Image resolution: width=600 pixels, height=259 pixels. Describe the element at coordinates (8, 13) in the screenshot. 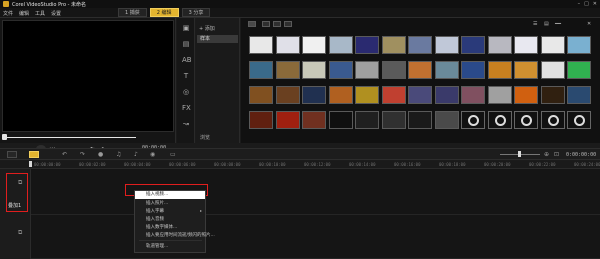

I see `menu-file: 文件` at that location.